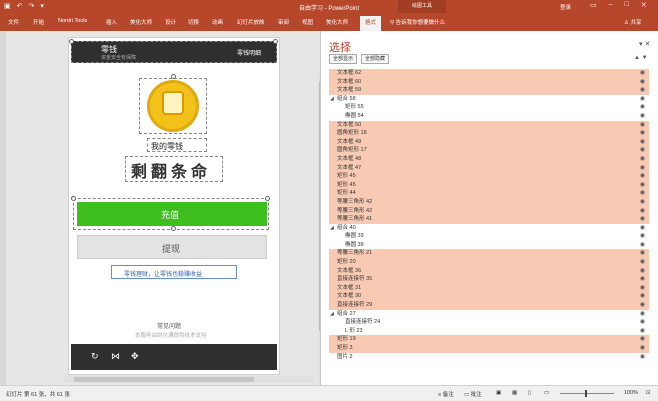 Image resolution: width=658 pixels, height=401 pixels. What do you see at coordinates (489, 262) in the screenshot?
I see `selection-item: 矩形 20 ◉` at bounding box center [489, 262].